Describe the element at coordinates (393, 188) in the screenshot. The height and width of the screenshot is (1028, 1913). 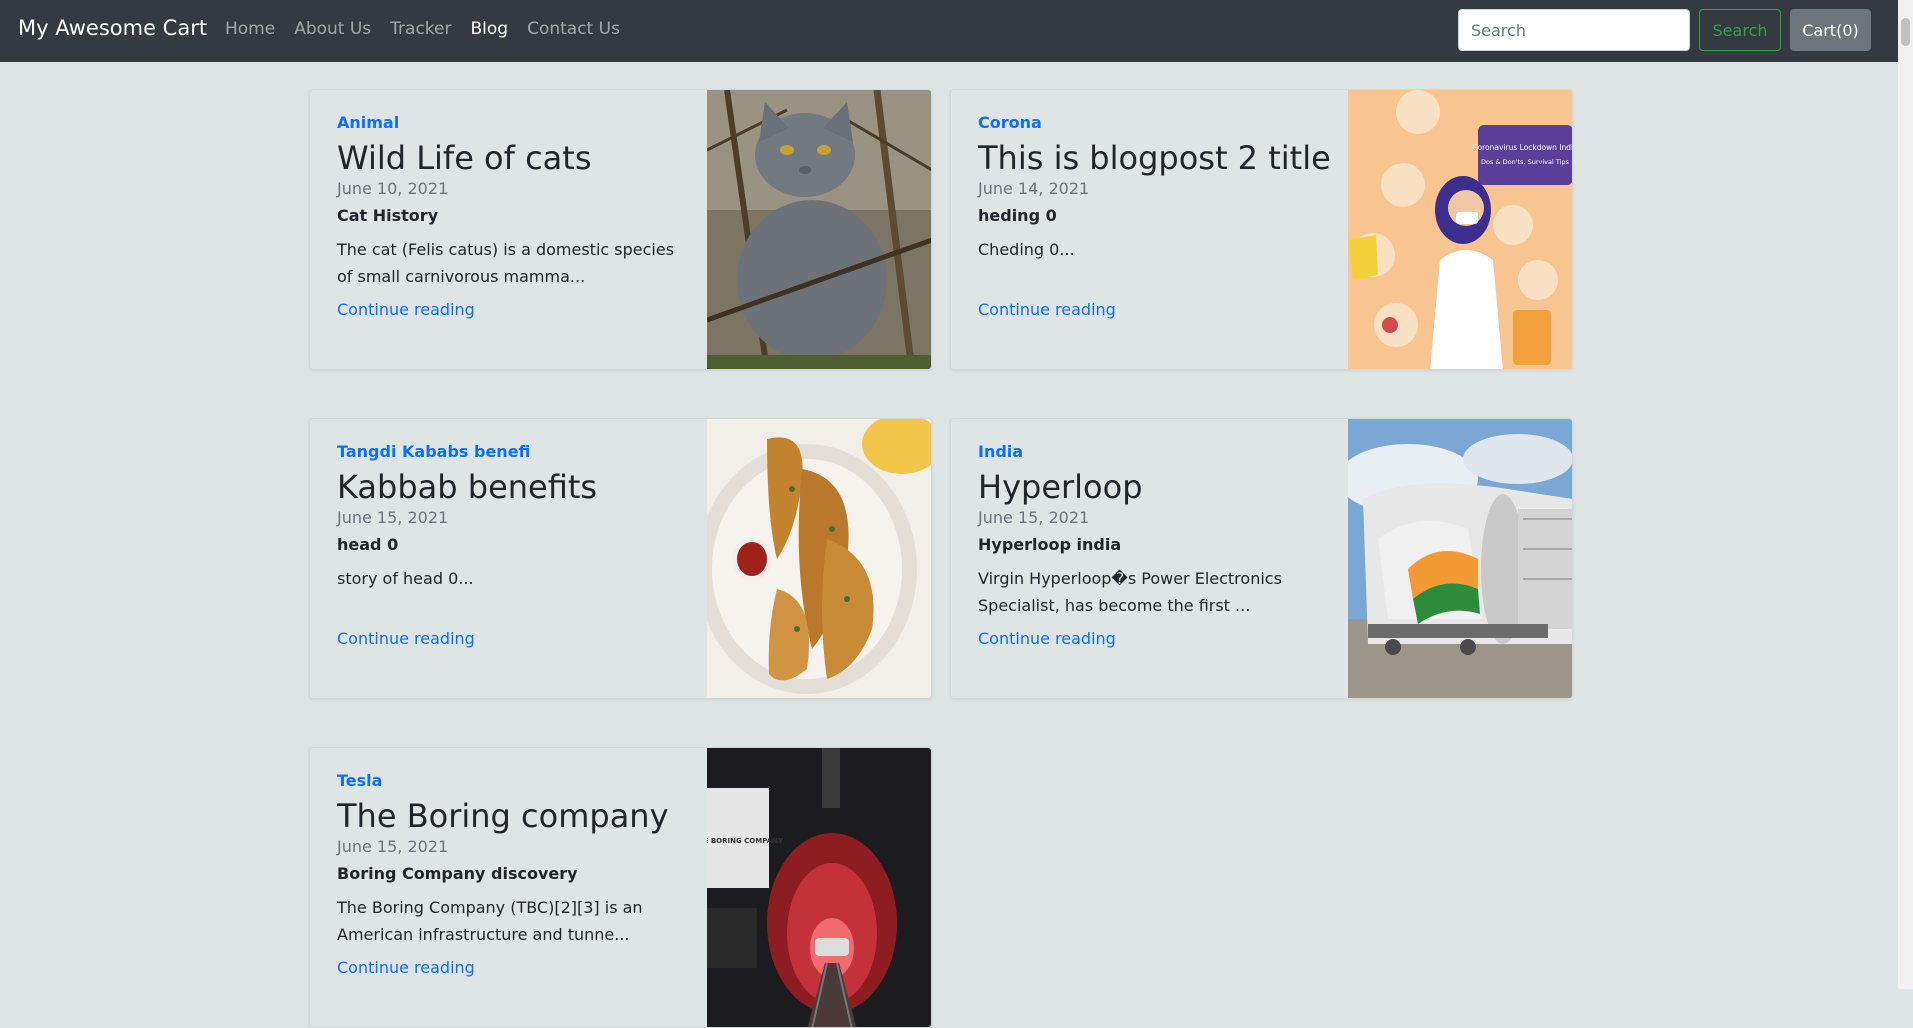
I see `post-date: June 10, 2021` at that location.